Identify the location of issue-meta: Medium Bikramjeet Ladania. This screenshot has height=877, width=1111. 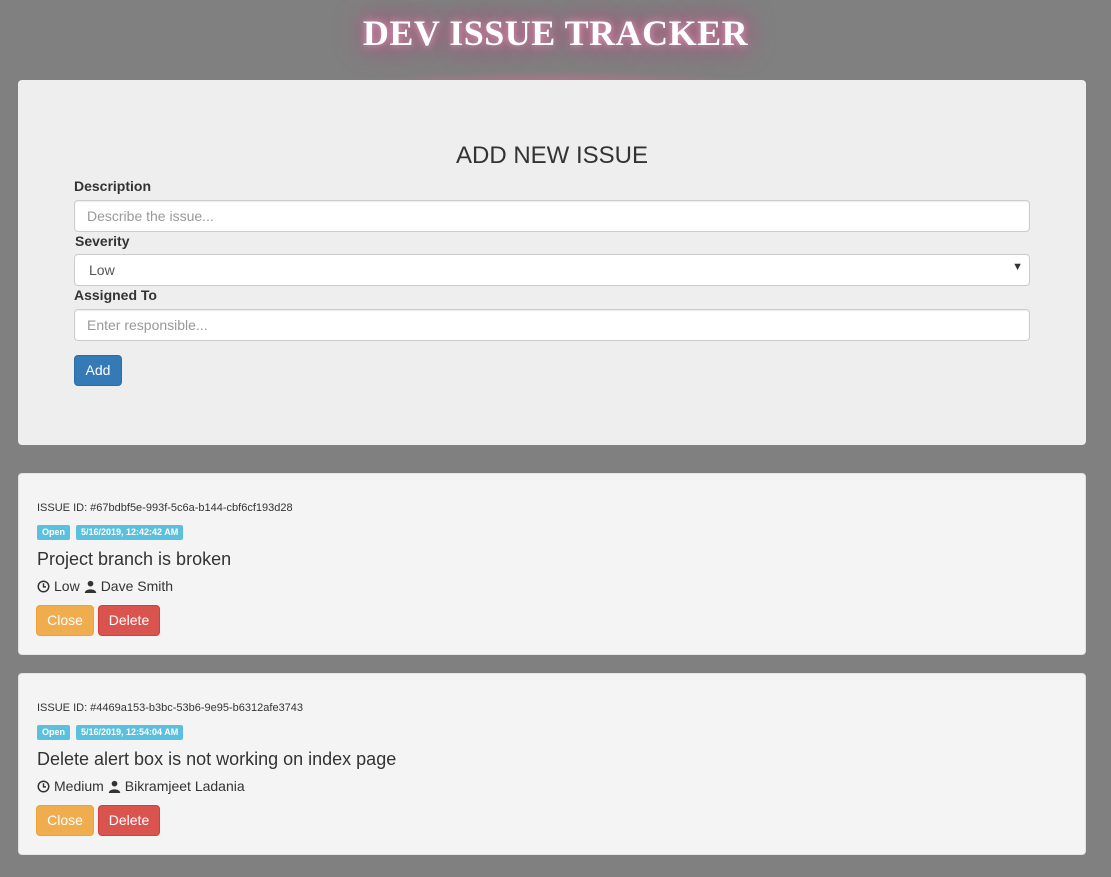
(141, 786).